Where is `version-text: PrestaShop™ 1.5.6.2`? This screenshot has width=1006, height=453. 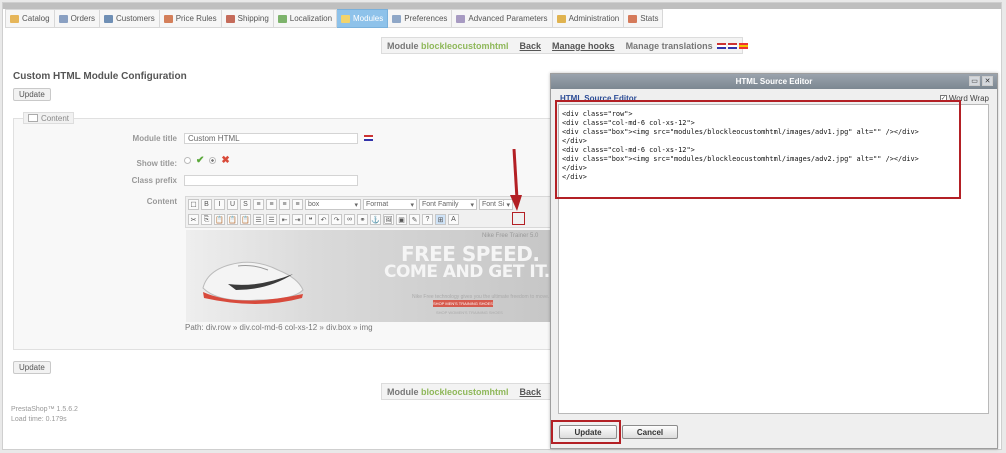
version-text: PrestaShop™ 1.5.6.2 is located at coordinates (44, 409).